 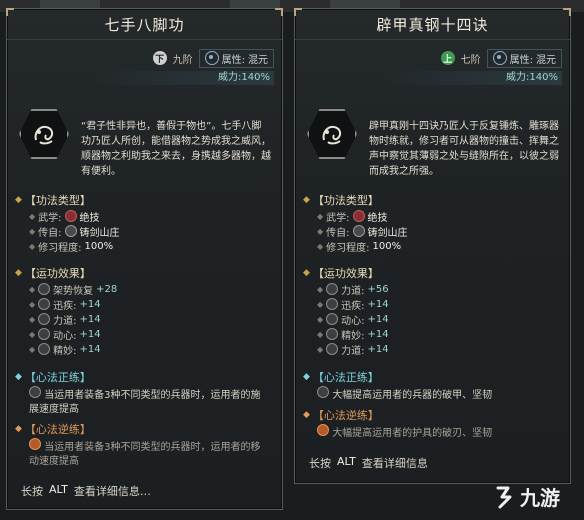 I want to click on effect-row: ◆ 力道: +56, so click(x=353, y=289).